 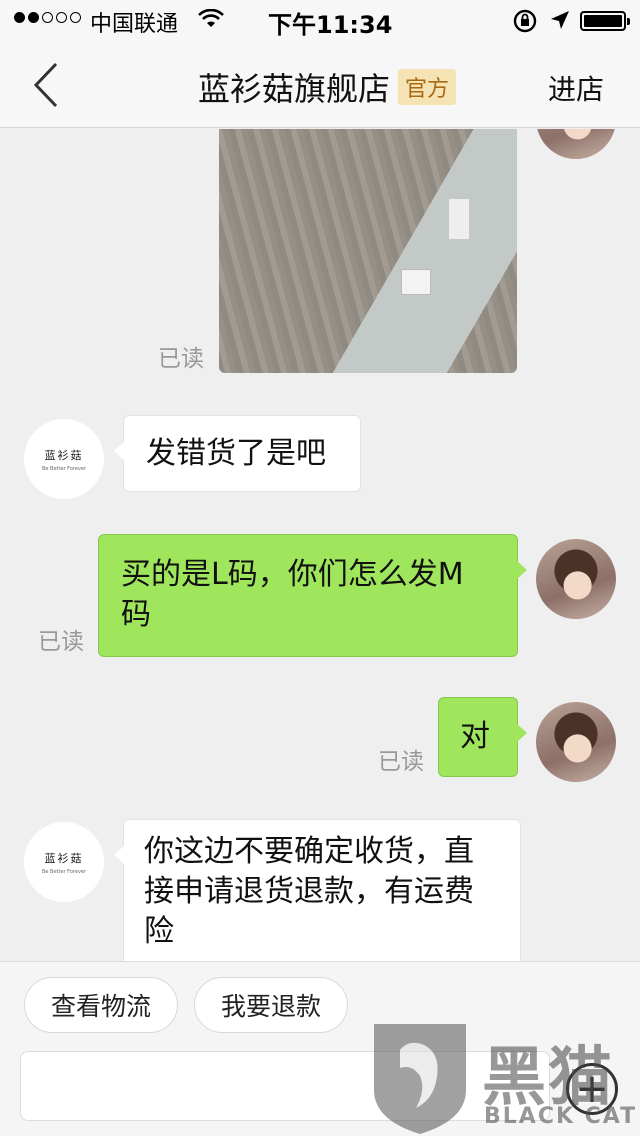 I want to click on outgoing-message-bubble: 买的是L码，你们怎么发M 码, so click(x=312, y=595).